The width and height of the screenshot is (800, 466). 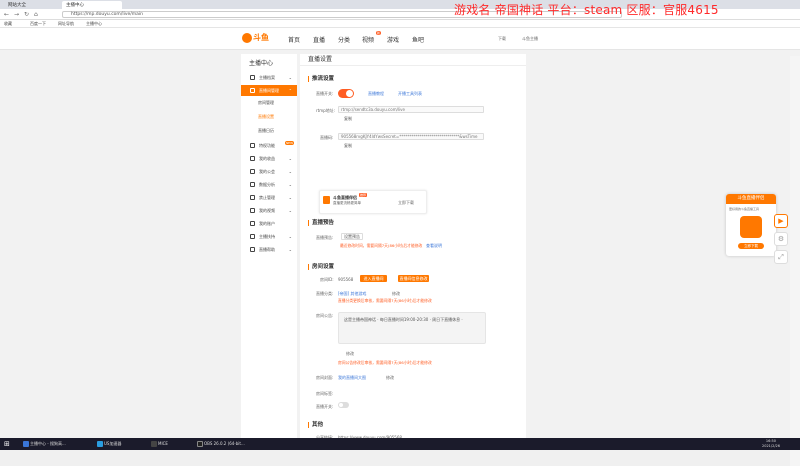 I want to click on section-push-title: 推流设置, so click(x=321, y=79).